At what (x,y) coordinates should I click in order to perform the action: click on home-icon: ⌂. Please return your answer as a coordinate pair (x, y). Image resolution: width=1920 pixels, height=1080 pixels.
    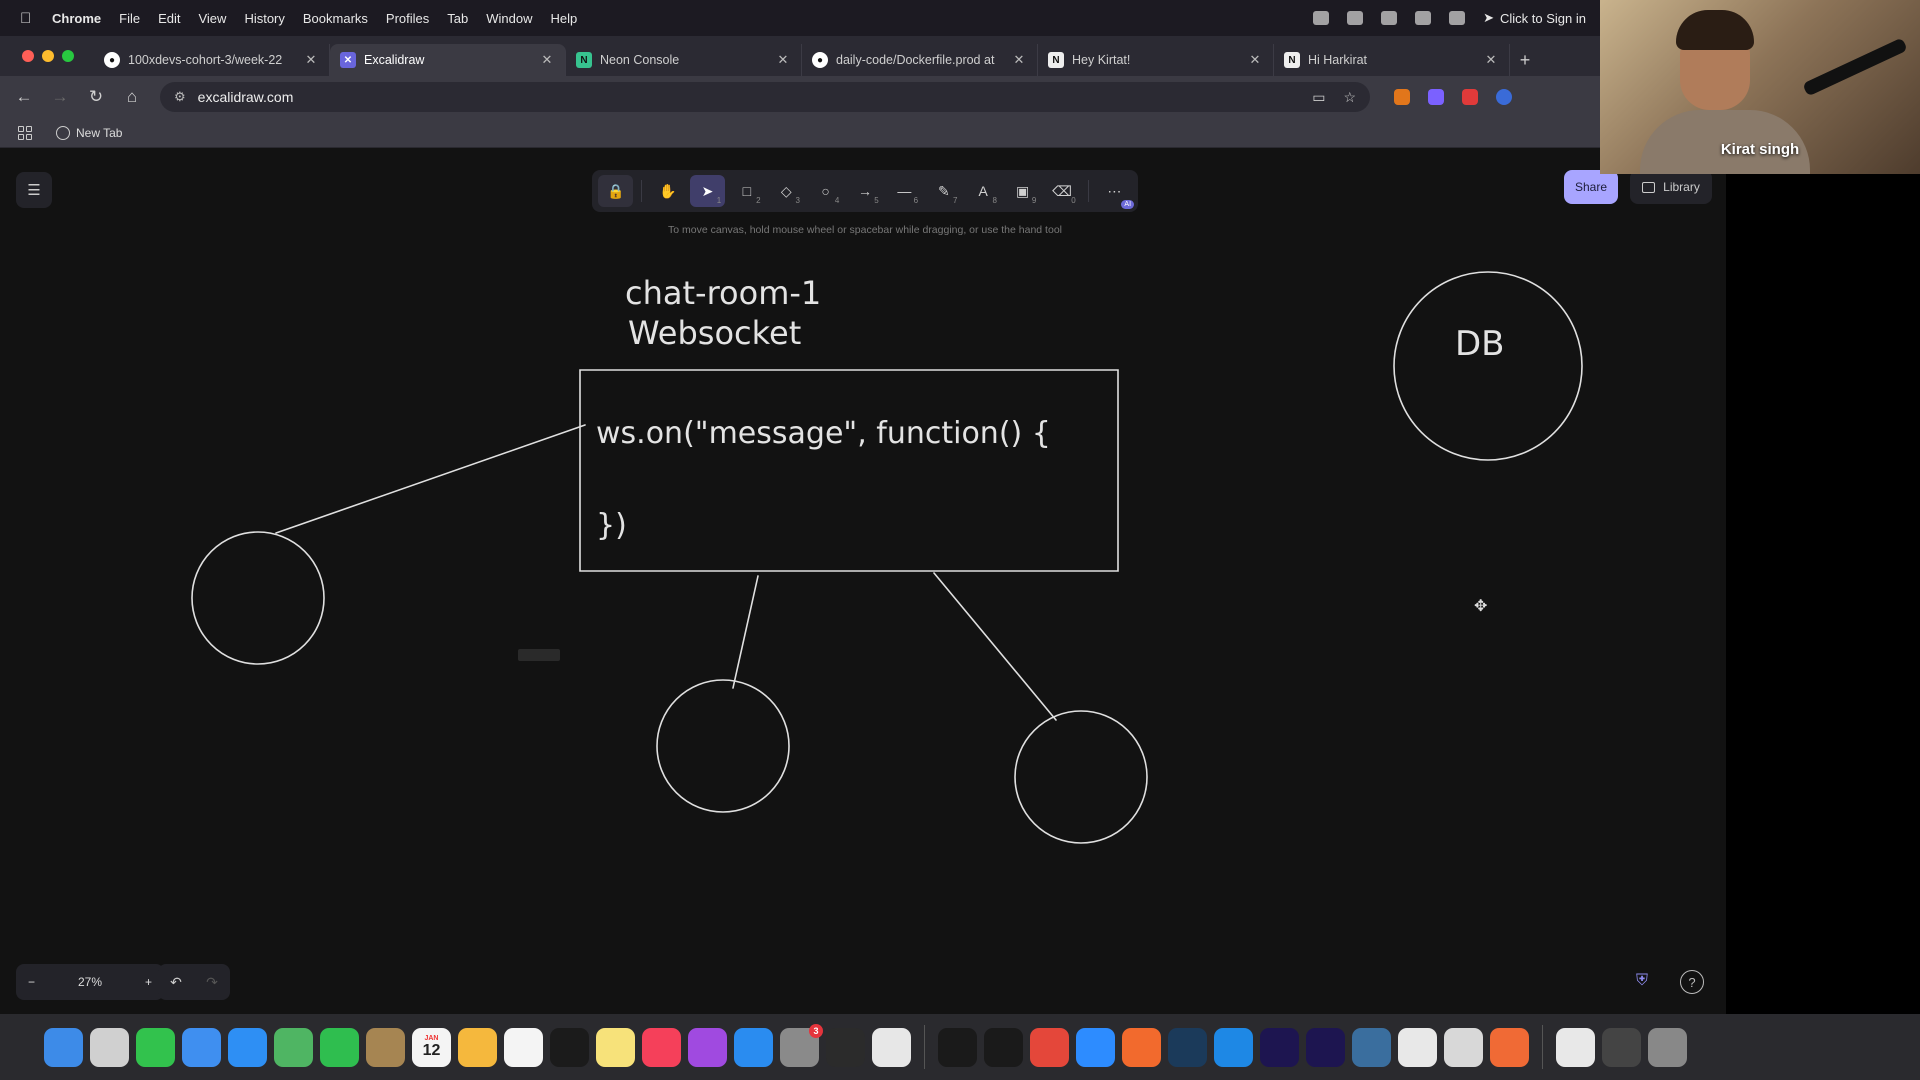
    Looking at the image, I should click on (132, 97).